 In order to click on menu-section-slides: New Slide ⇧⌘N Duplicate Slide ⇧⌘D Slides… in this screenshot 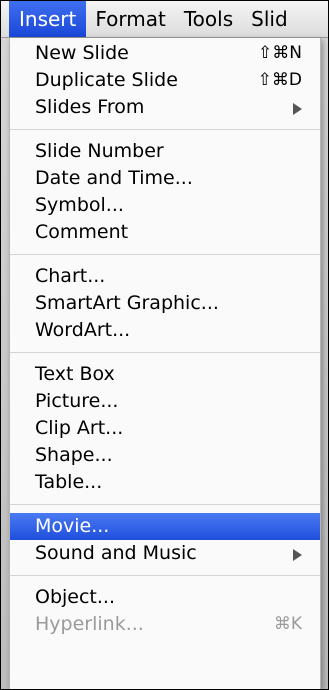, I will do `click(165, 80)`.